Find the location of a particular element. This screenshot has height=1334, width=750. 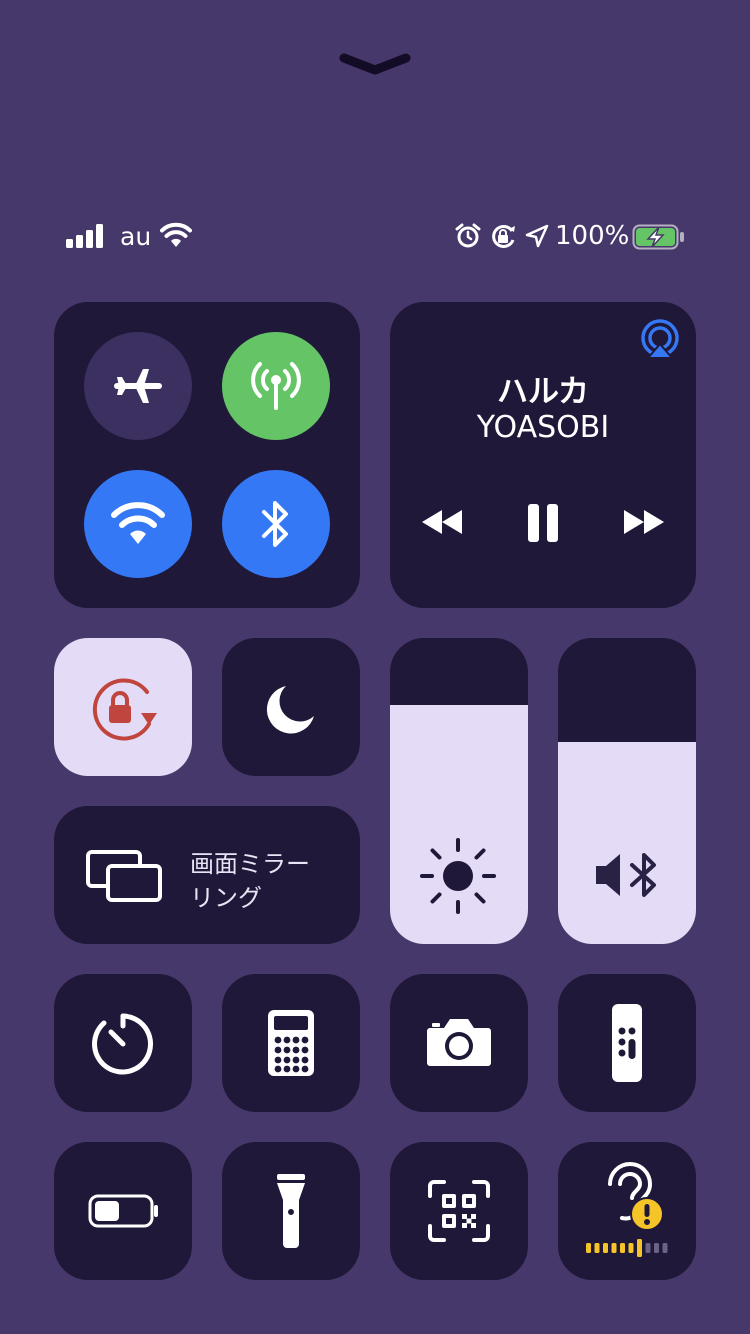

low-power-mode-button is located at coordinates (123, 1211).